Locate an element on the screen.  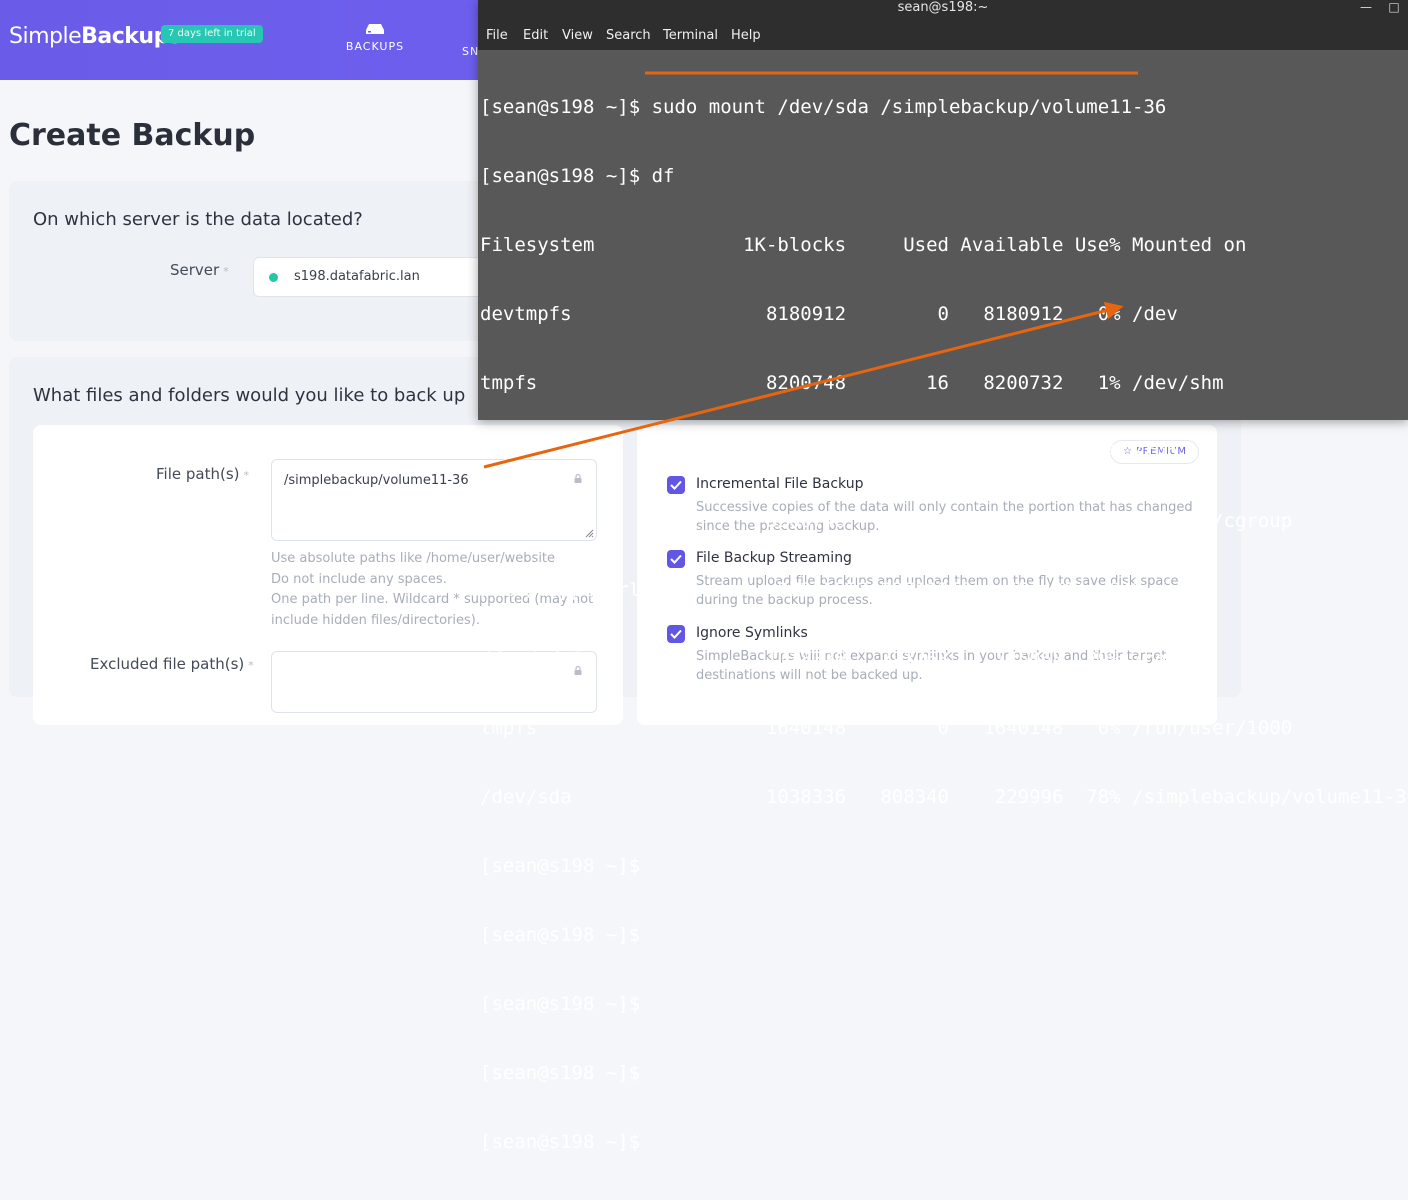
maximize-icon: □ is located at coordinates (1394, 7).